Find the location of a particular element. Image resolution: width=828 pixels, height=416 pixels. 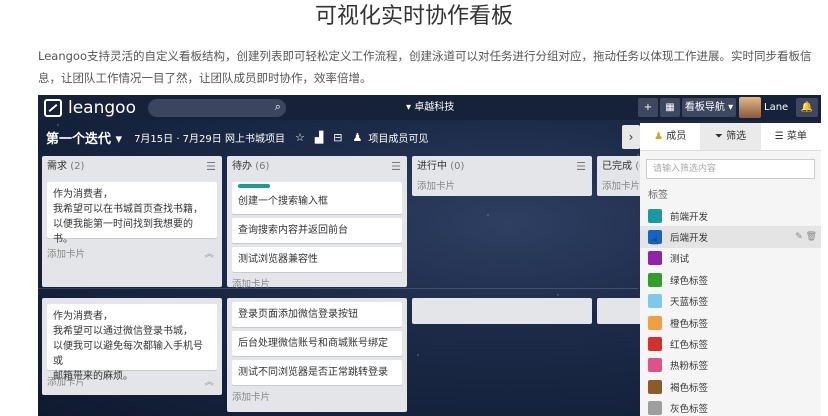

tab-members: ♟ 成员 is located at coordinates (670, 136).